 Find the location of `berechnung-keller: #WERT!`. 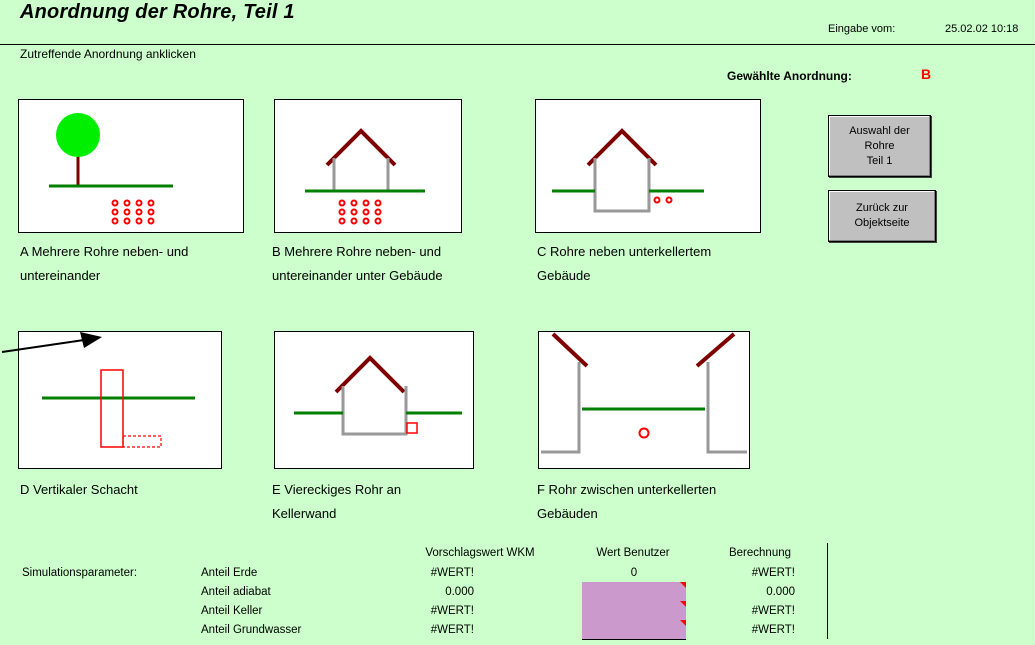

berechnung-keller: #WERT! is located at coordinates (773, 611).